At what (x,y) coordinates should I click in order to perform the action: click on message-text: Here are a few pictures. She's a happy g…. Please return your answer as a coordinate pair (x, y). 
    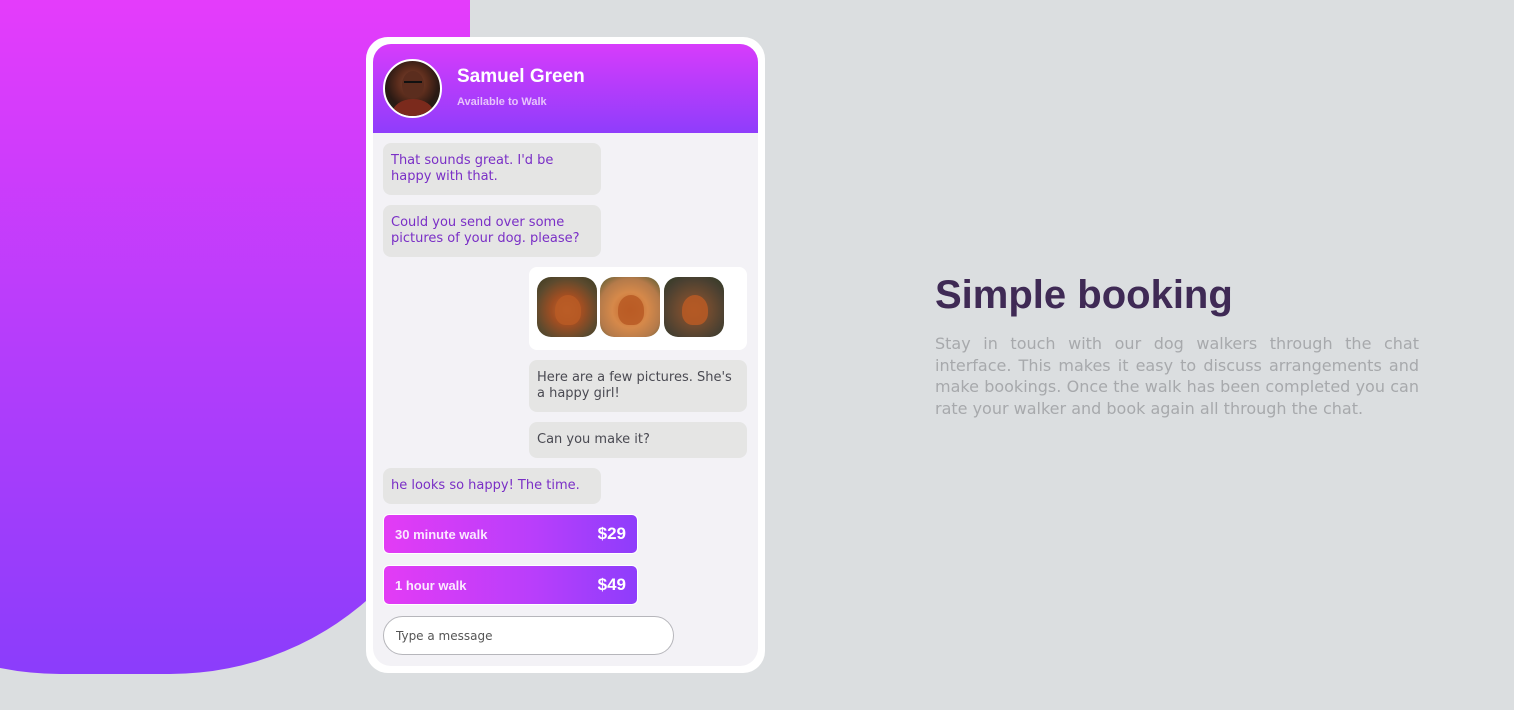
    Looking at the image, I should click on (634, 385).